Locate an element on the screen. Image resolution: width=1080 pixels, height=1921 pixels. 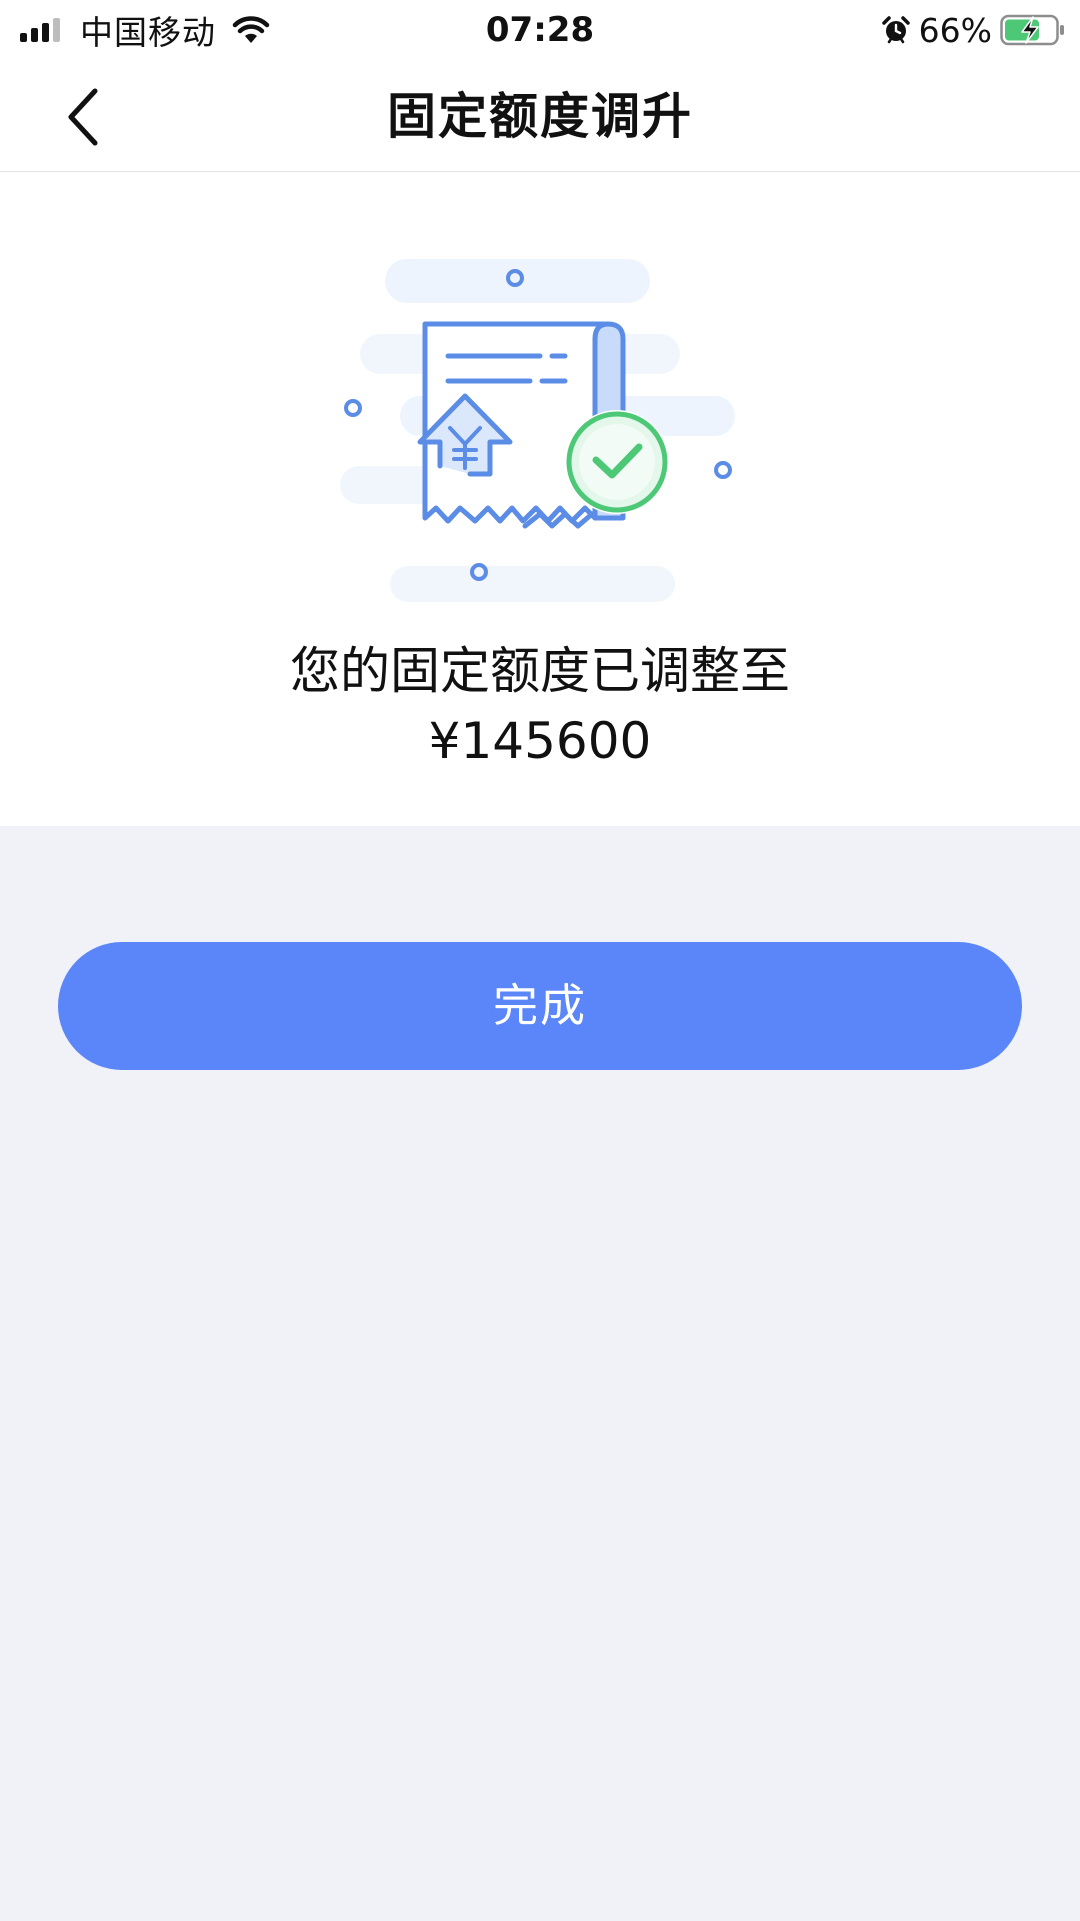
battery-charging-icon is located at coordinates (1032, 30).